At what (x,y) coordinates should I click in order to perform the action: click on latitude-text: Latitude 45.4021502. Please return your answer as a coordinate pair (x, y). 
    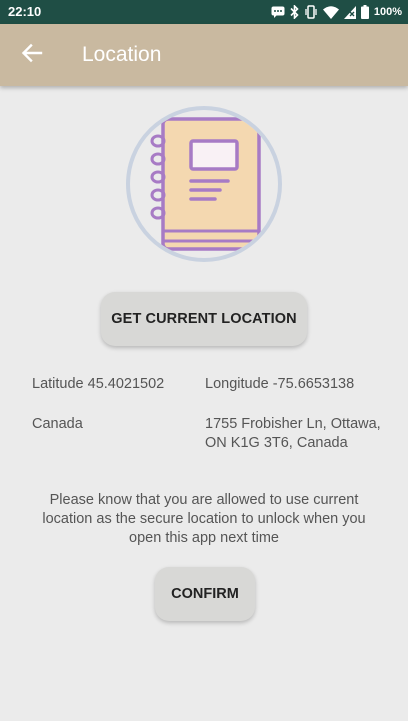
    Looking at the image, I should click on (98, 384).